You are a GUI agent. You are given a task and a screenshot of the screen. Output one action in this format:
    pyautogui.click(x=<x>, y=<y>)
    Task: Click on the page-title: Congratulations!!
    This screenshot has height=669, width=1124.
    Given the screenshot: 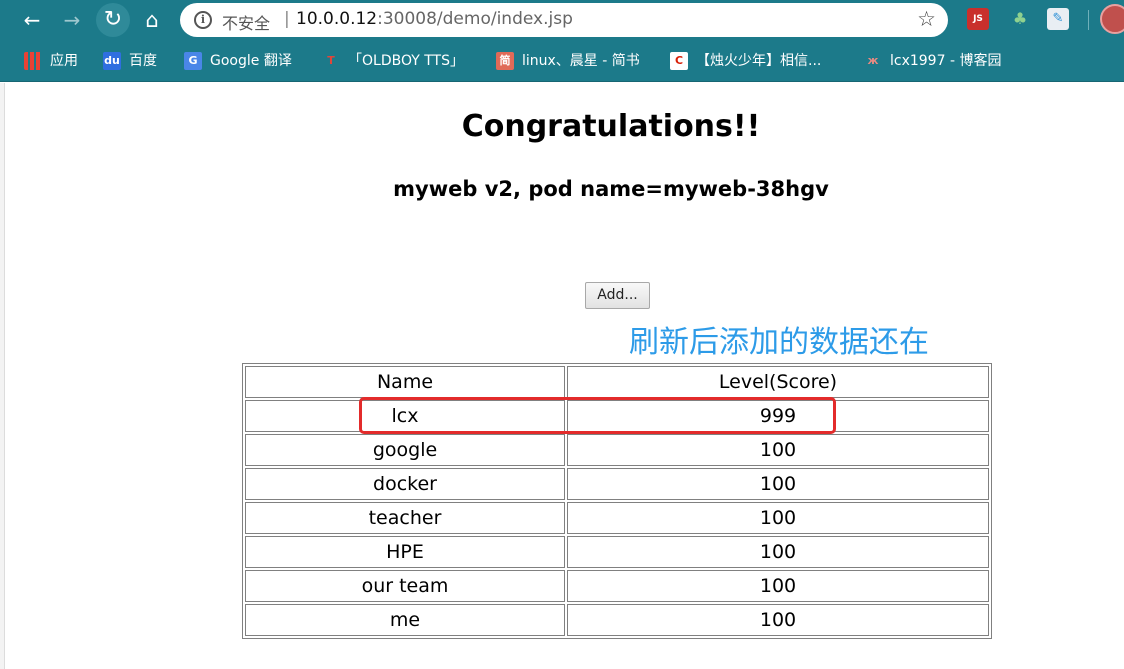 What is the action you would take?
    pyautogui.click(x=611, y=126)
    